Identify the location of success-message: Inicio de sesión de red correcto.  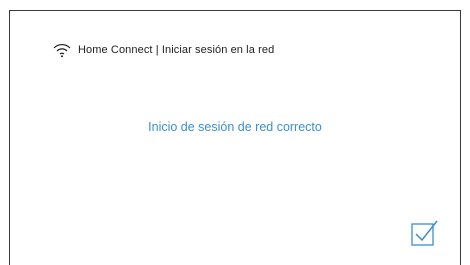
(235, 127).